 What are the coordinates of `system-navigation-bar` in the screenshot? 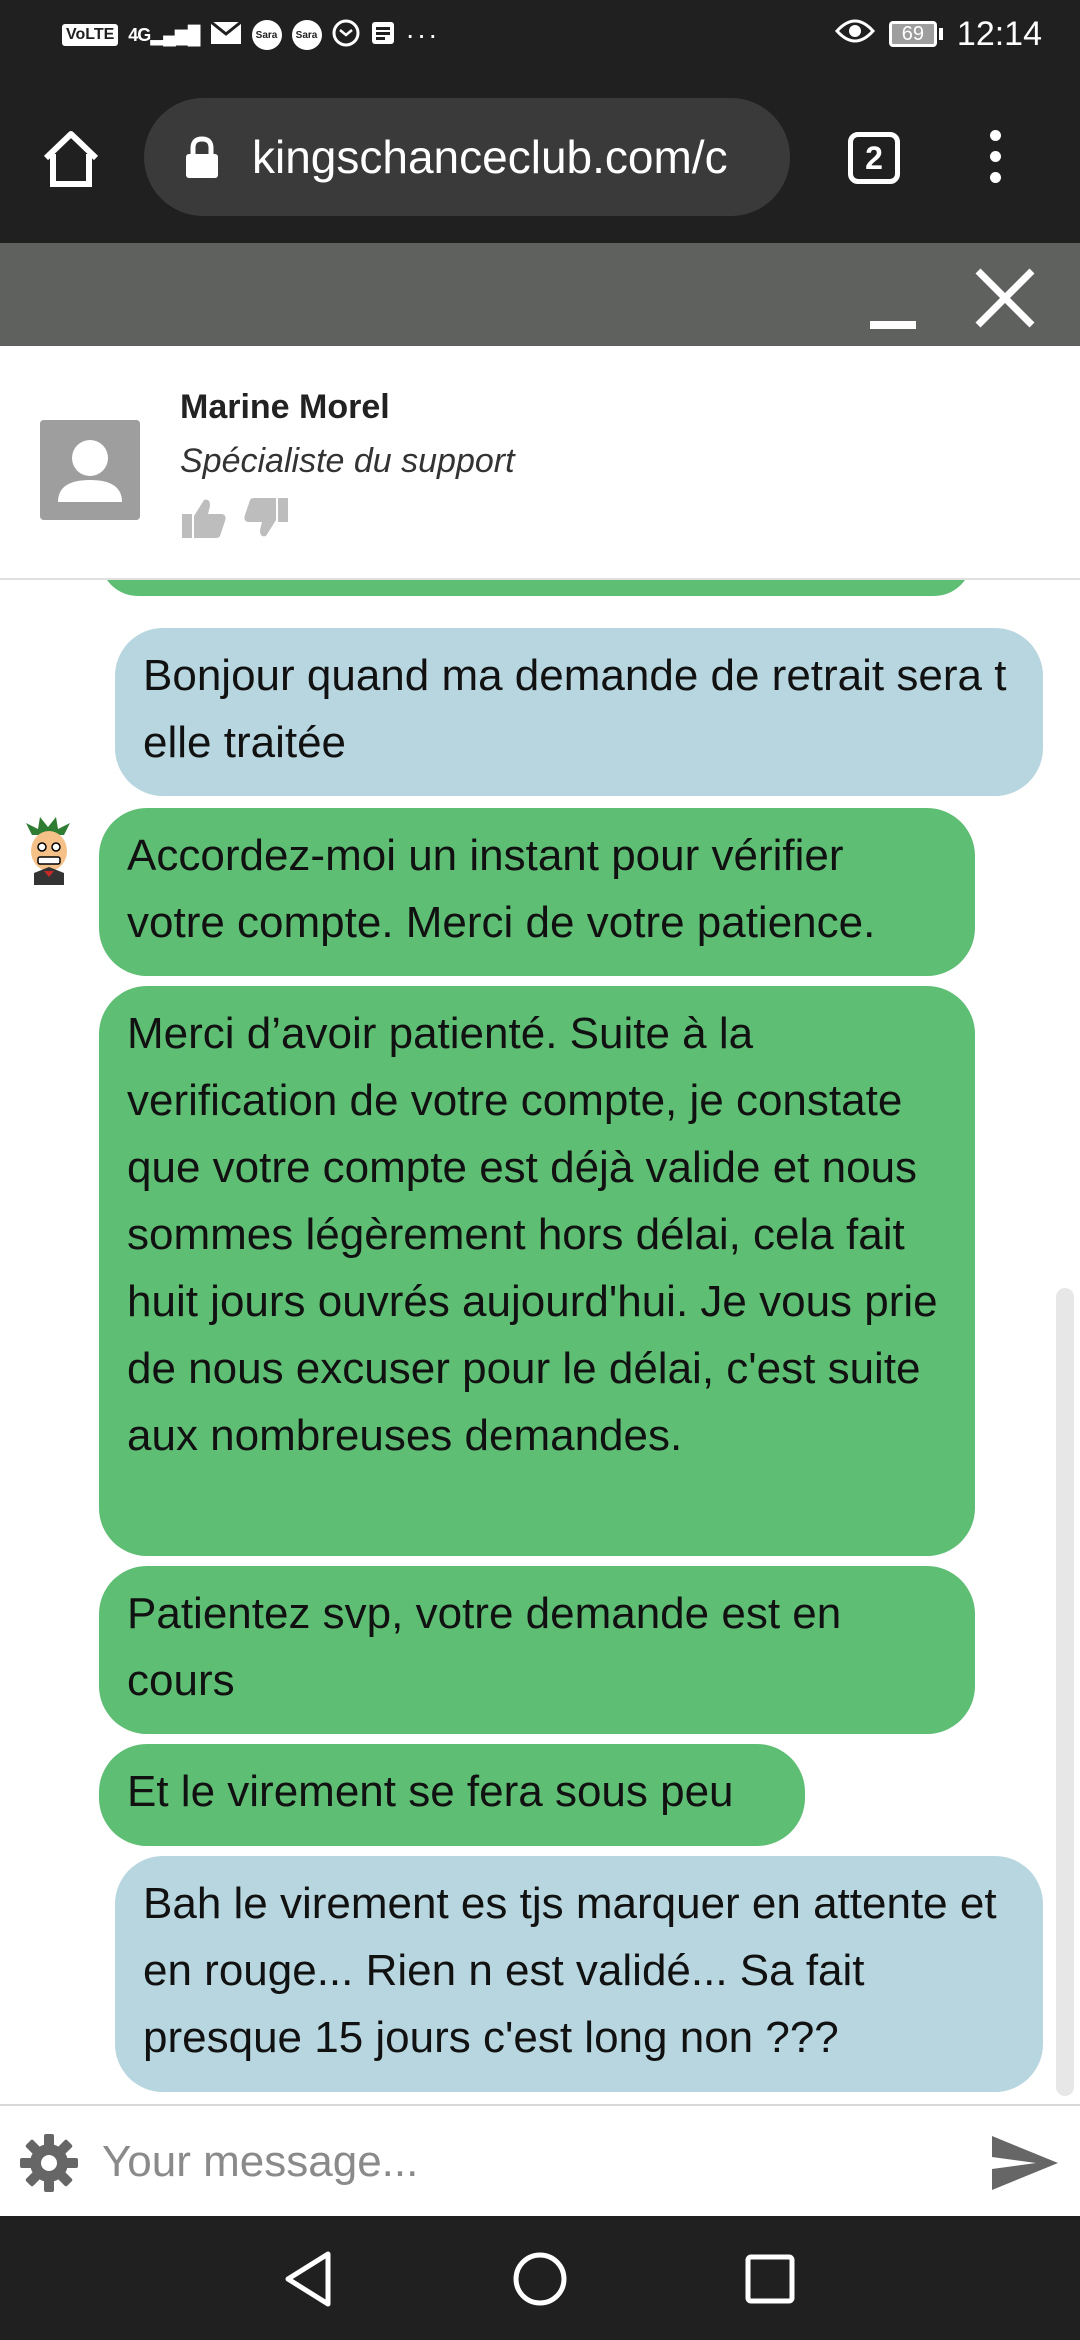 It's located at (540, 2278).